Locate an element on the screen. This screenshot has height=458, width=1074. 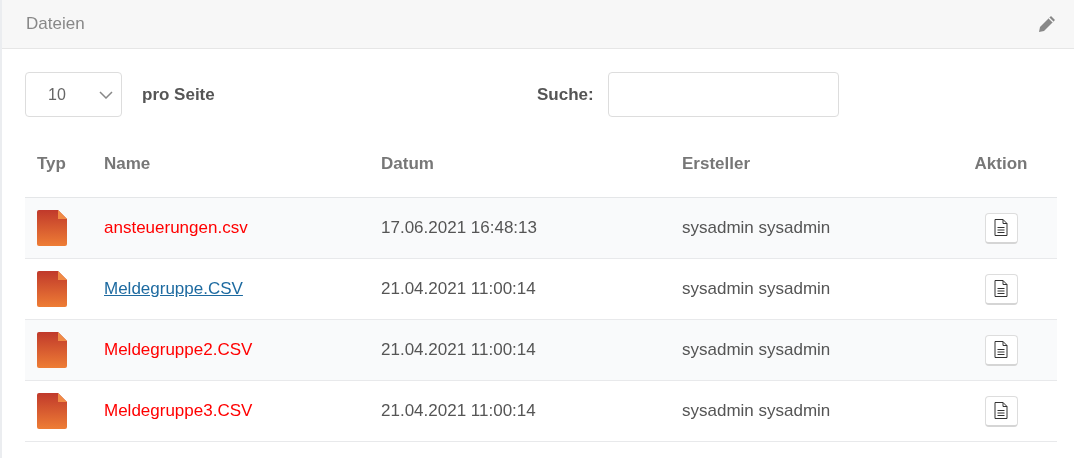
file-link: Meldegruppe3.CSV is located at coordinates (178, 410).